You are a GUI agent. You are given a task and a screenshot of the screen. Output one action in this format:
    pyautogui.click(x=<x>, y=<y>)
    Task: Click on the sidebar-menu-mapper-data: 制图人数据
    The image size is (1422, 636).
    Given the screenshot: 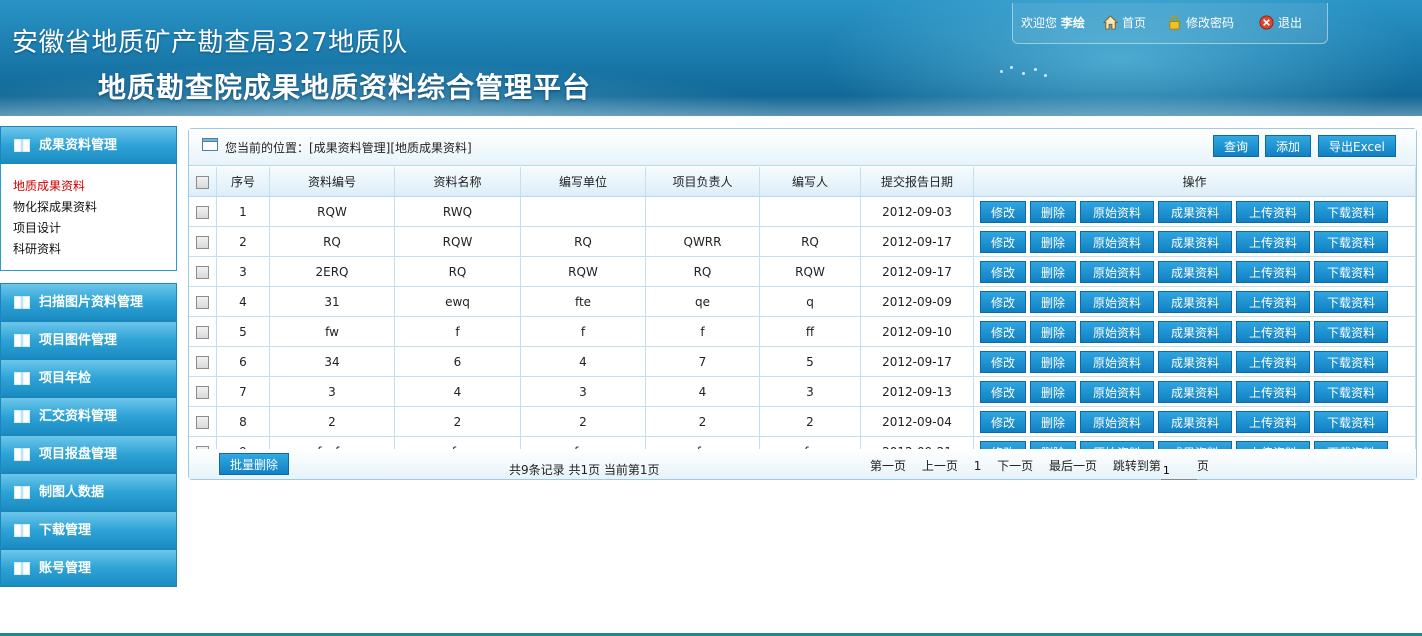 What is the action you would take?
    pyautogui.click(x=88, y=492)
    